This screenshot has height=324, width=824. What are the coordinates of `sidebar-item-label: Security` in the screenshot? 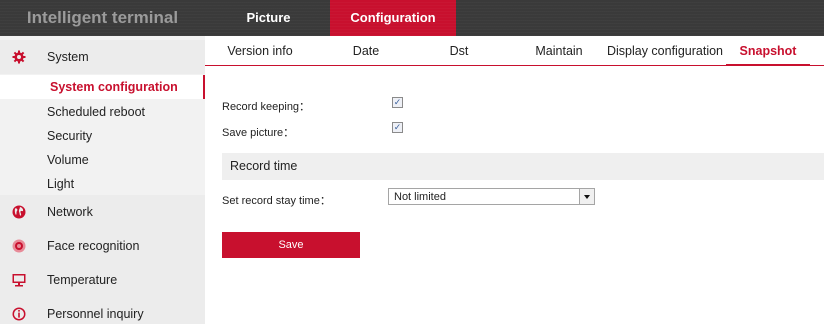 It's located at (70, 136).